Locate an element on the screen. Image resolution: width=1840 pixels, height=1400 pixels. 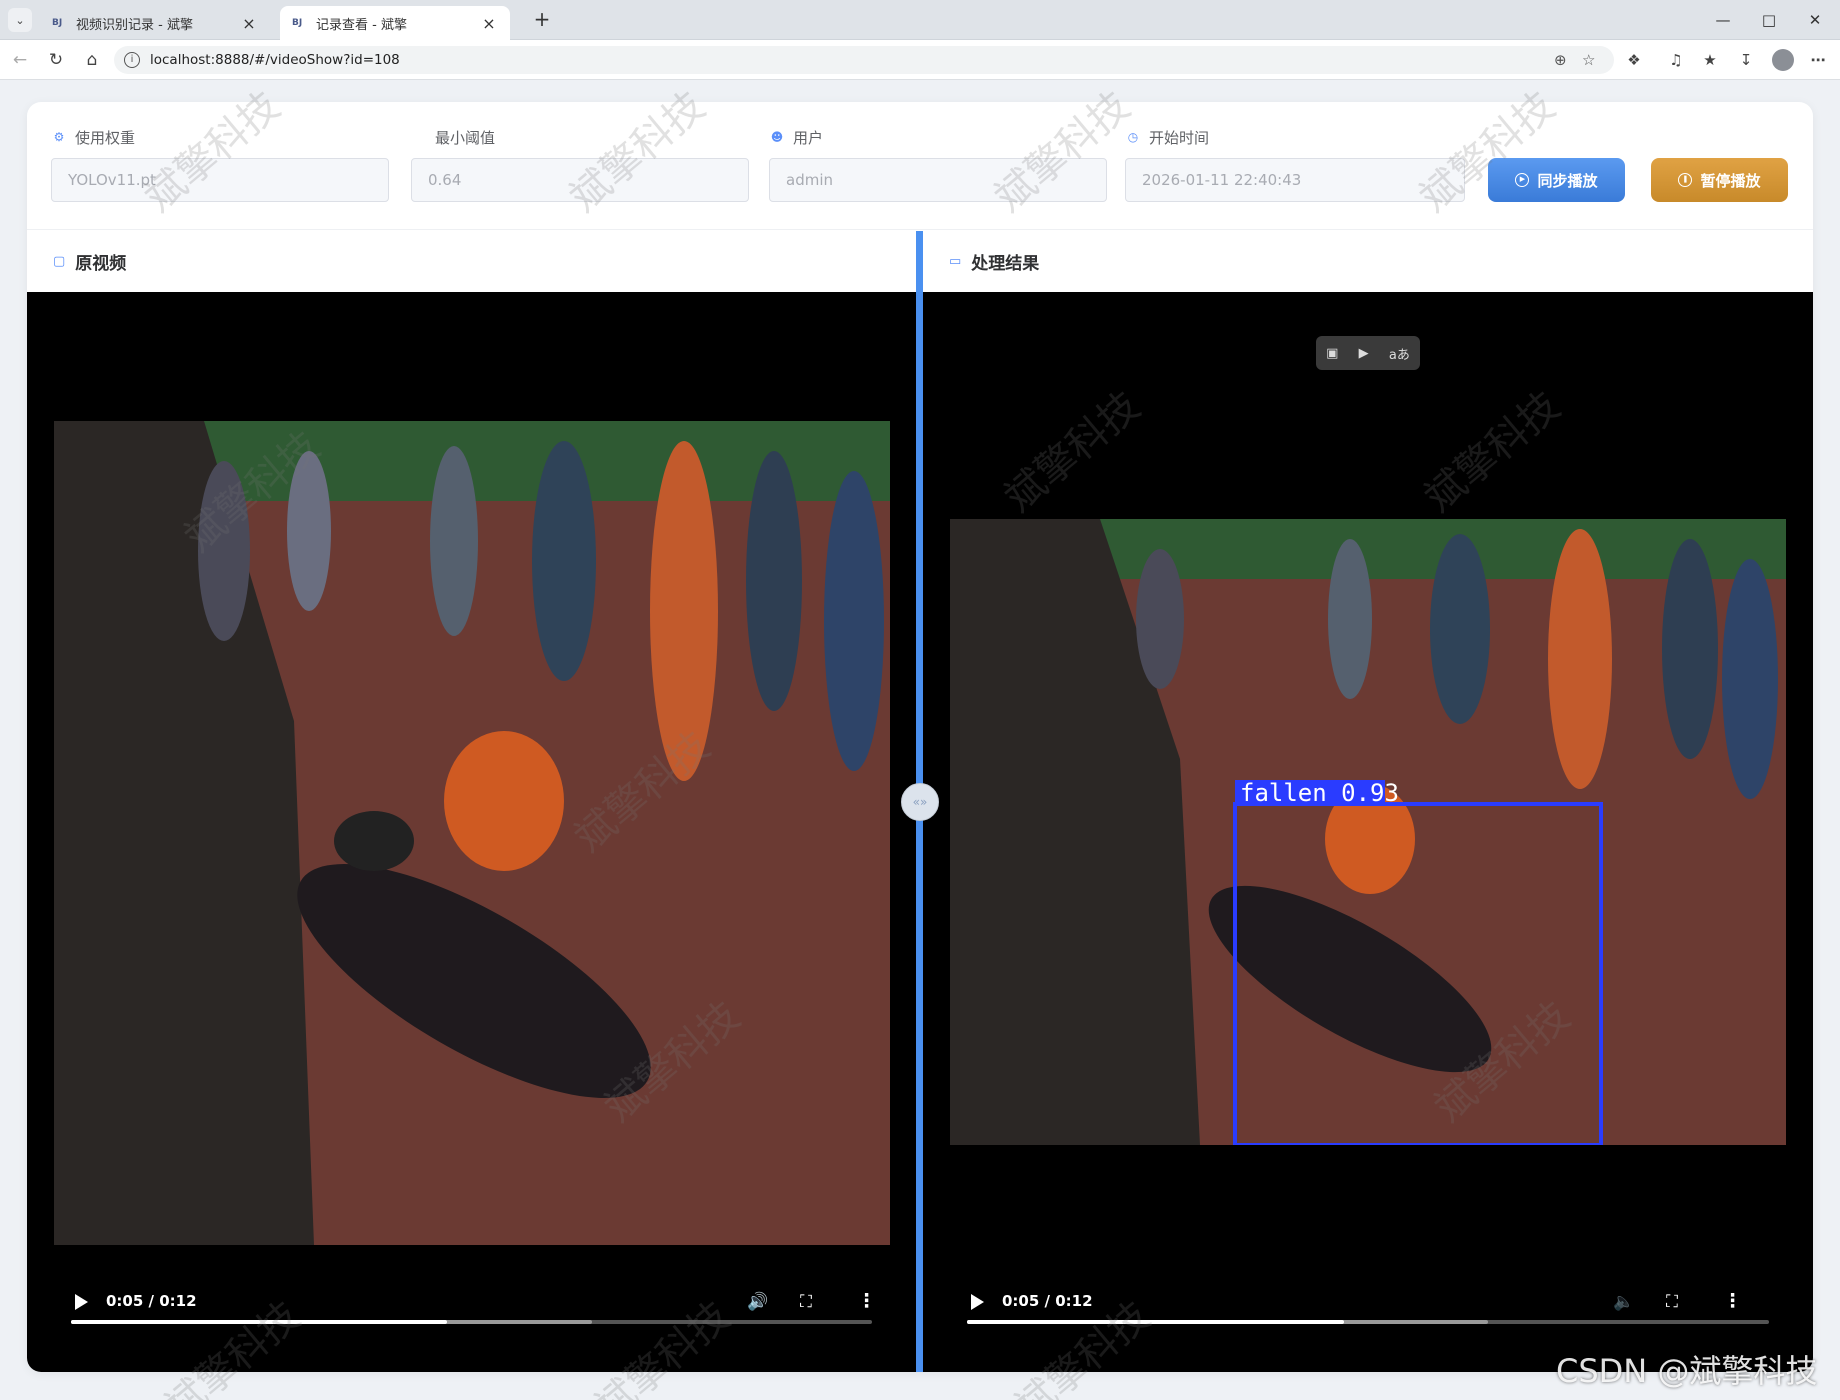
tab-title: 记录查看 - 斌擎 is located at coordinates (361, 25).